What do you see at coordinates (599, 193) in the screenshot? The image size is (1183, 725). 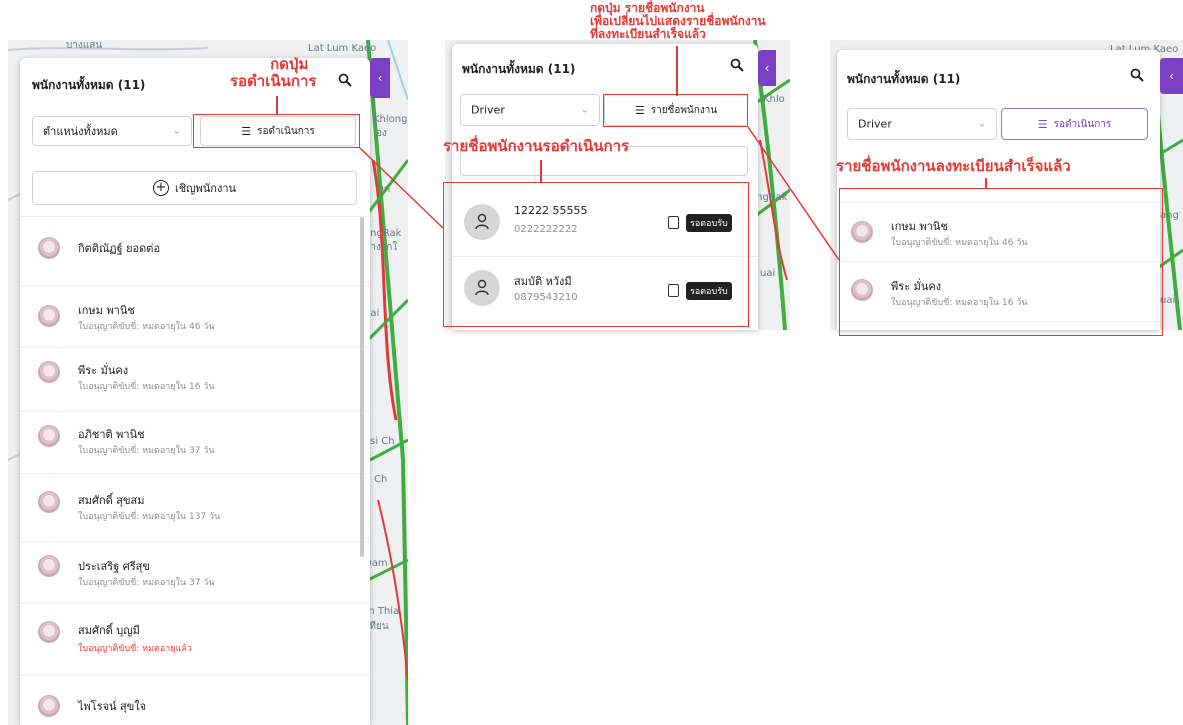 I see `connector-lines` at bounding box center [599, 193].